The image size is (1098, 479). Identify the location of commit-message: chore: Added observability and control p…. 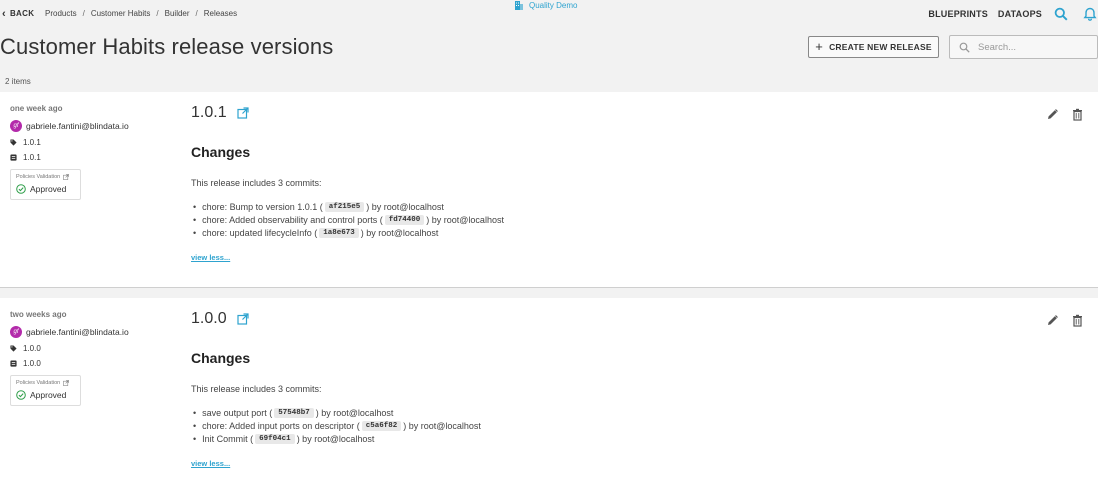
(292, 220).